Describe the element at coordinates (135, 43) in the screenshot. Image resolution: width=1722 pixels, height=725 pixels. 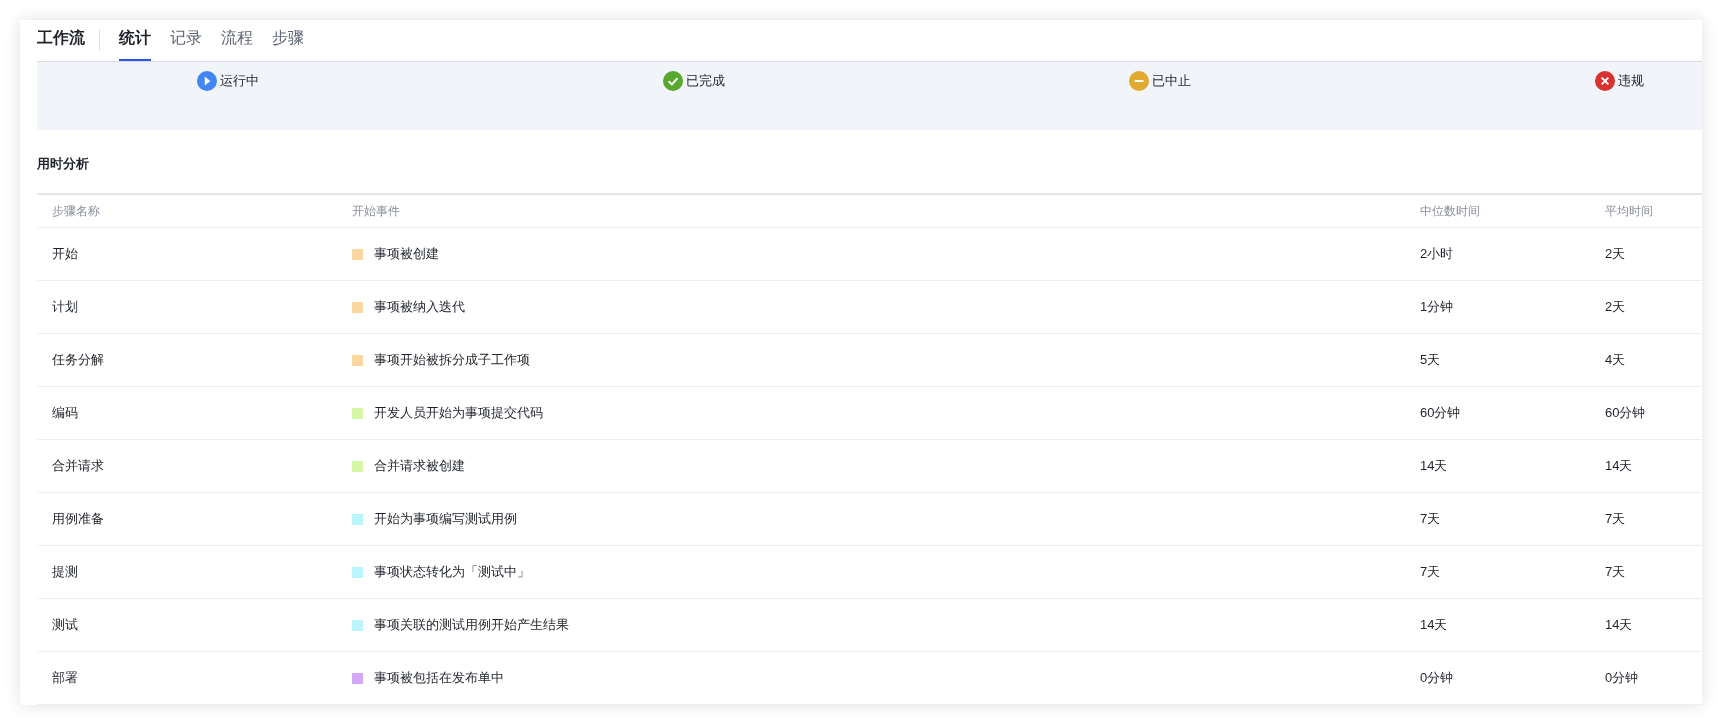
I see `tab: 统计` at that location.